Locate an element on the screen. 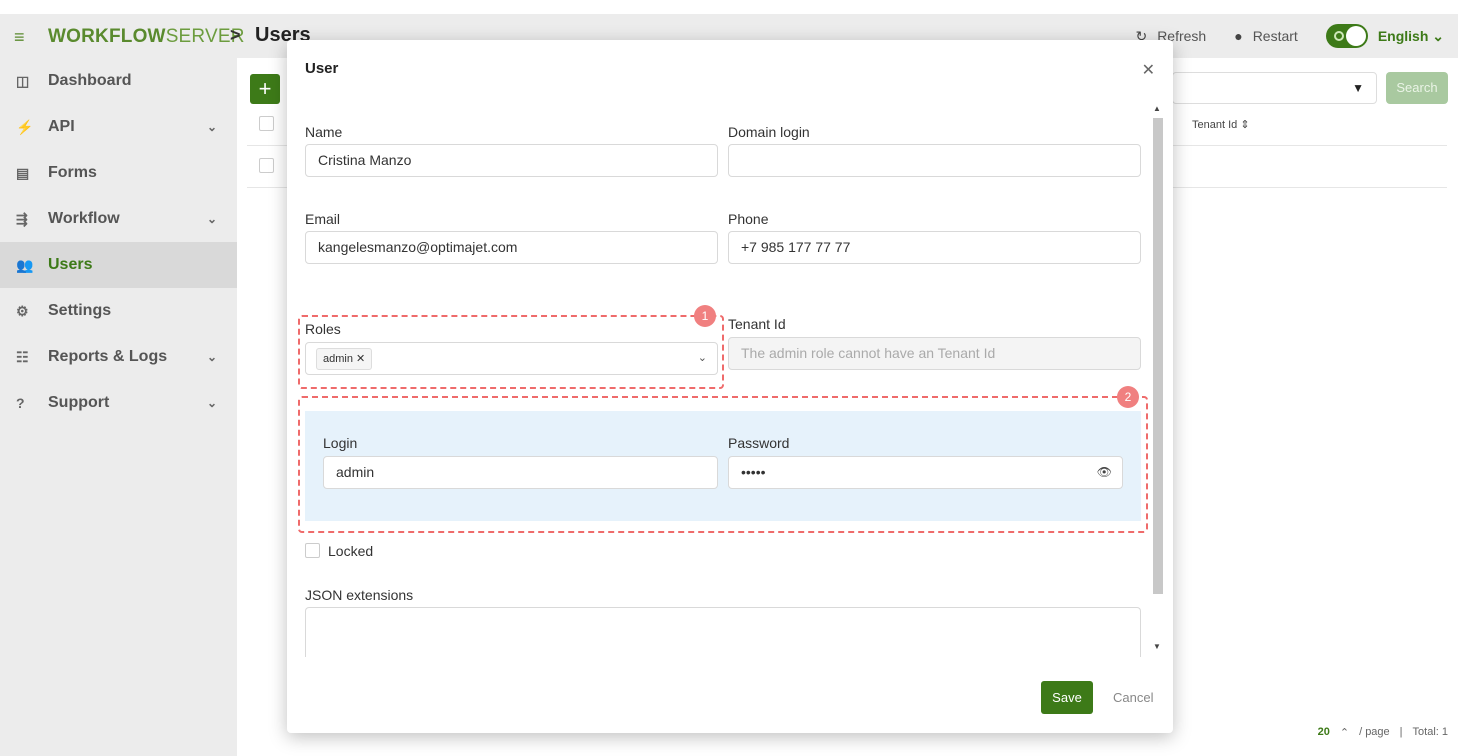 This screenshot has height=756, width=1458. scroll-up-icon: ▲ is located at coordinates (1157, 108).